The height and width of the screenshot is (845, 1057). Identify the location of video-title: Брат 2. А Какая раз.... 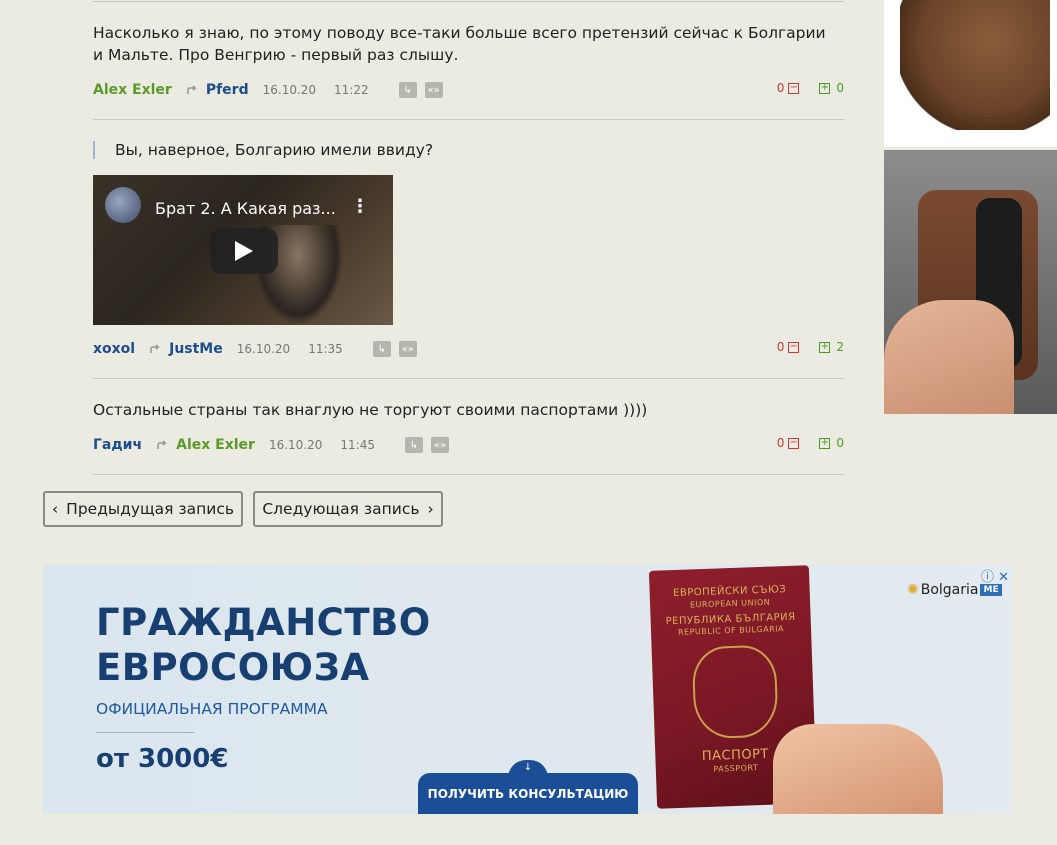
(245, 208).